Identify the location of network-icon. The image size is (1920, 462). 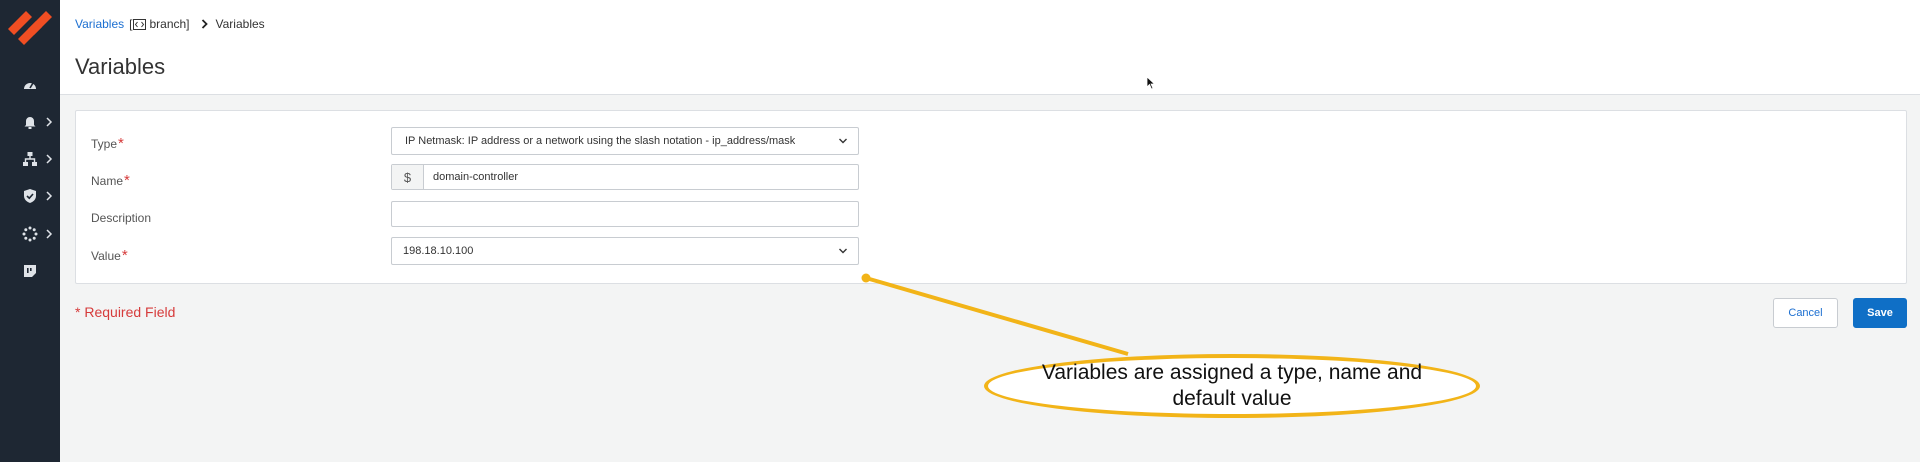
(30, 159).